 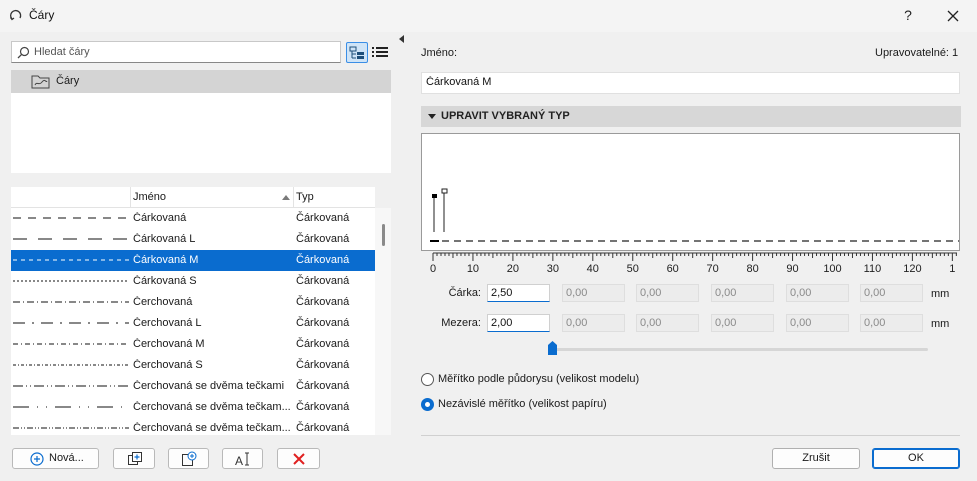 I want to click on list-item: Čerchovaná M Čárkovaná, so click(x=193, y=344).